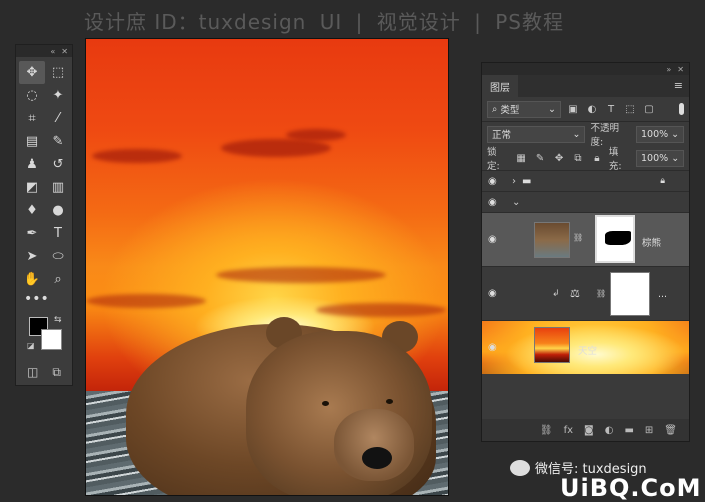  Describe the element at coordinates (585, 201) in the screenshot. I see `layer-row-group: ◉ ⌄` at that location.